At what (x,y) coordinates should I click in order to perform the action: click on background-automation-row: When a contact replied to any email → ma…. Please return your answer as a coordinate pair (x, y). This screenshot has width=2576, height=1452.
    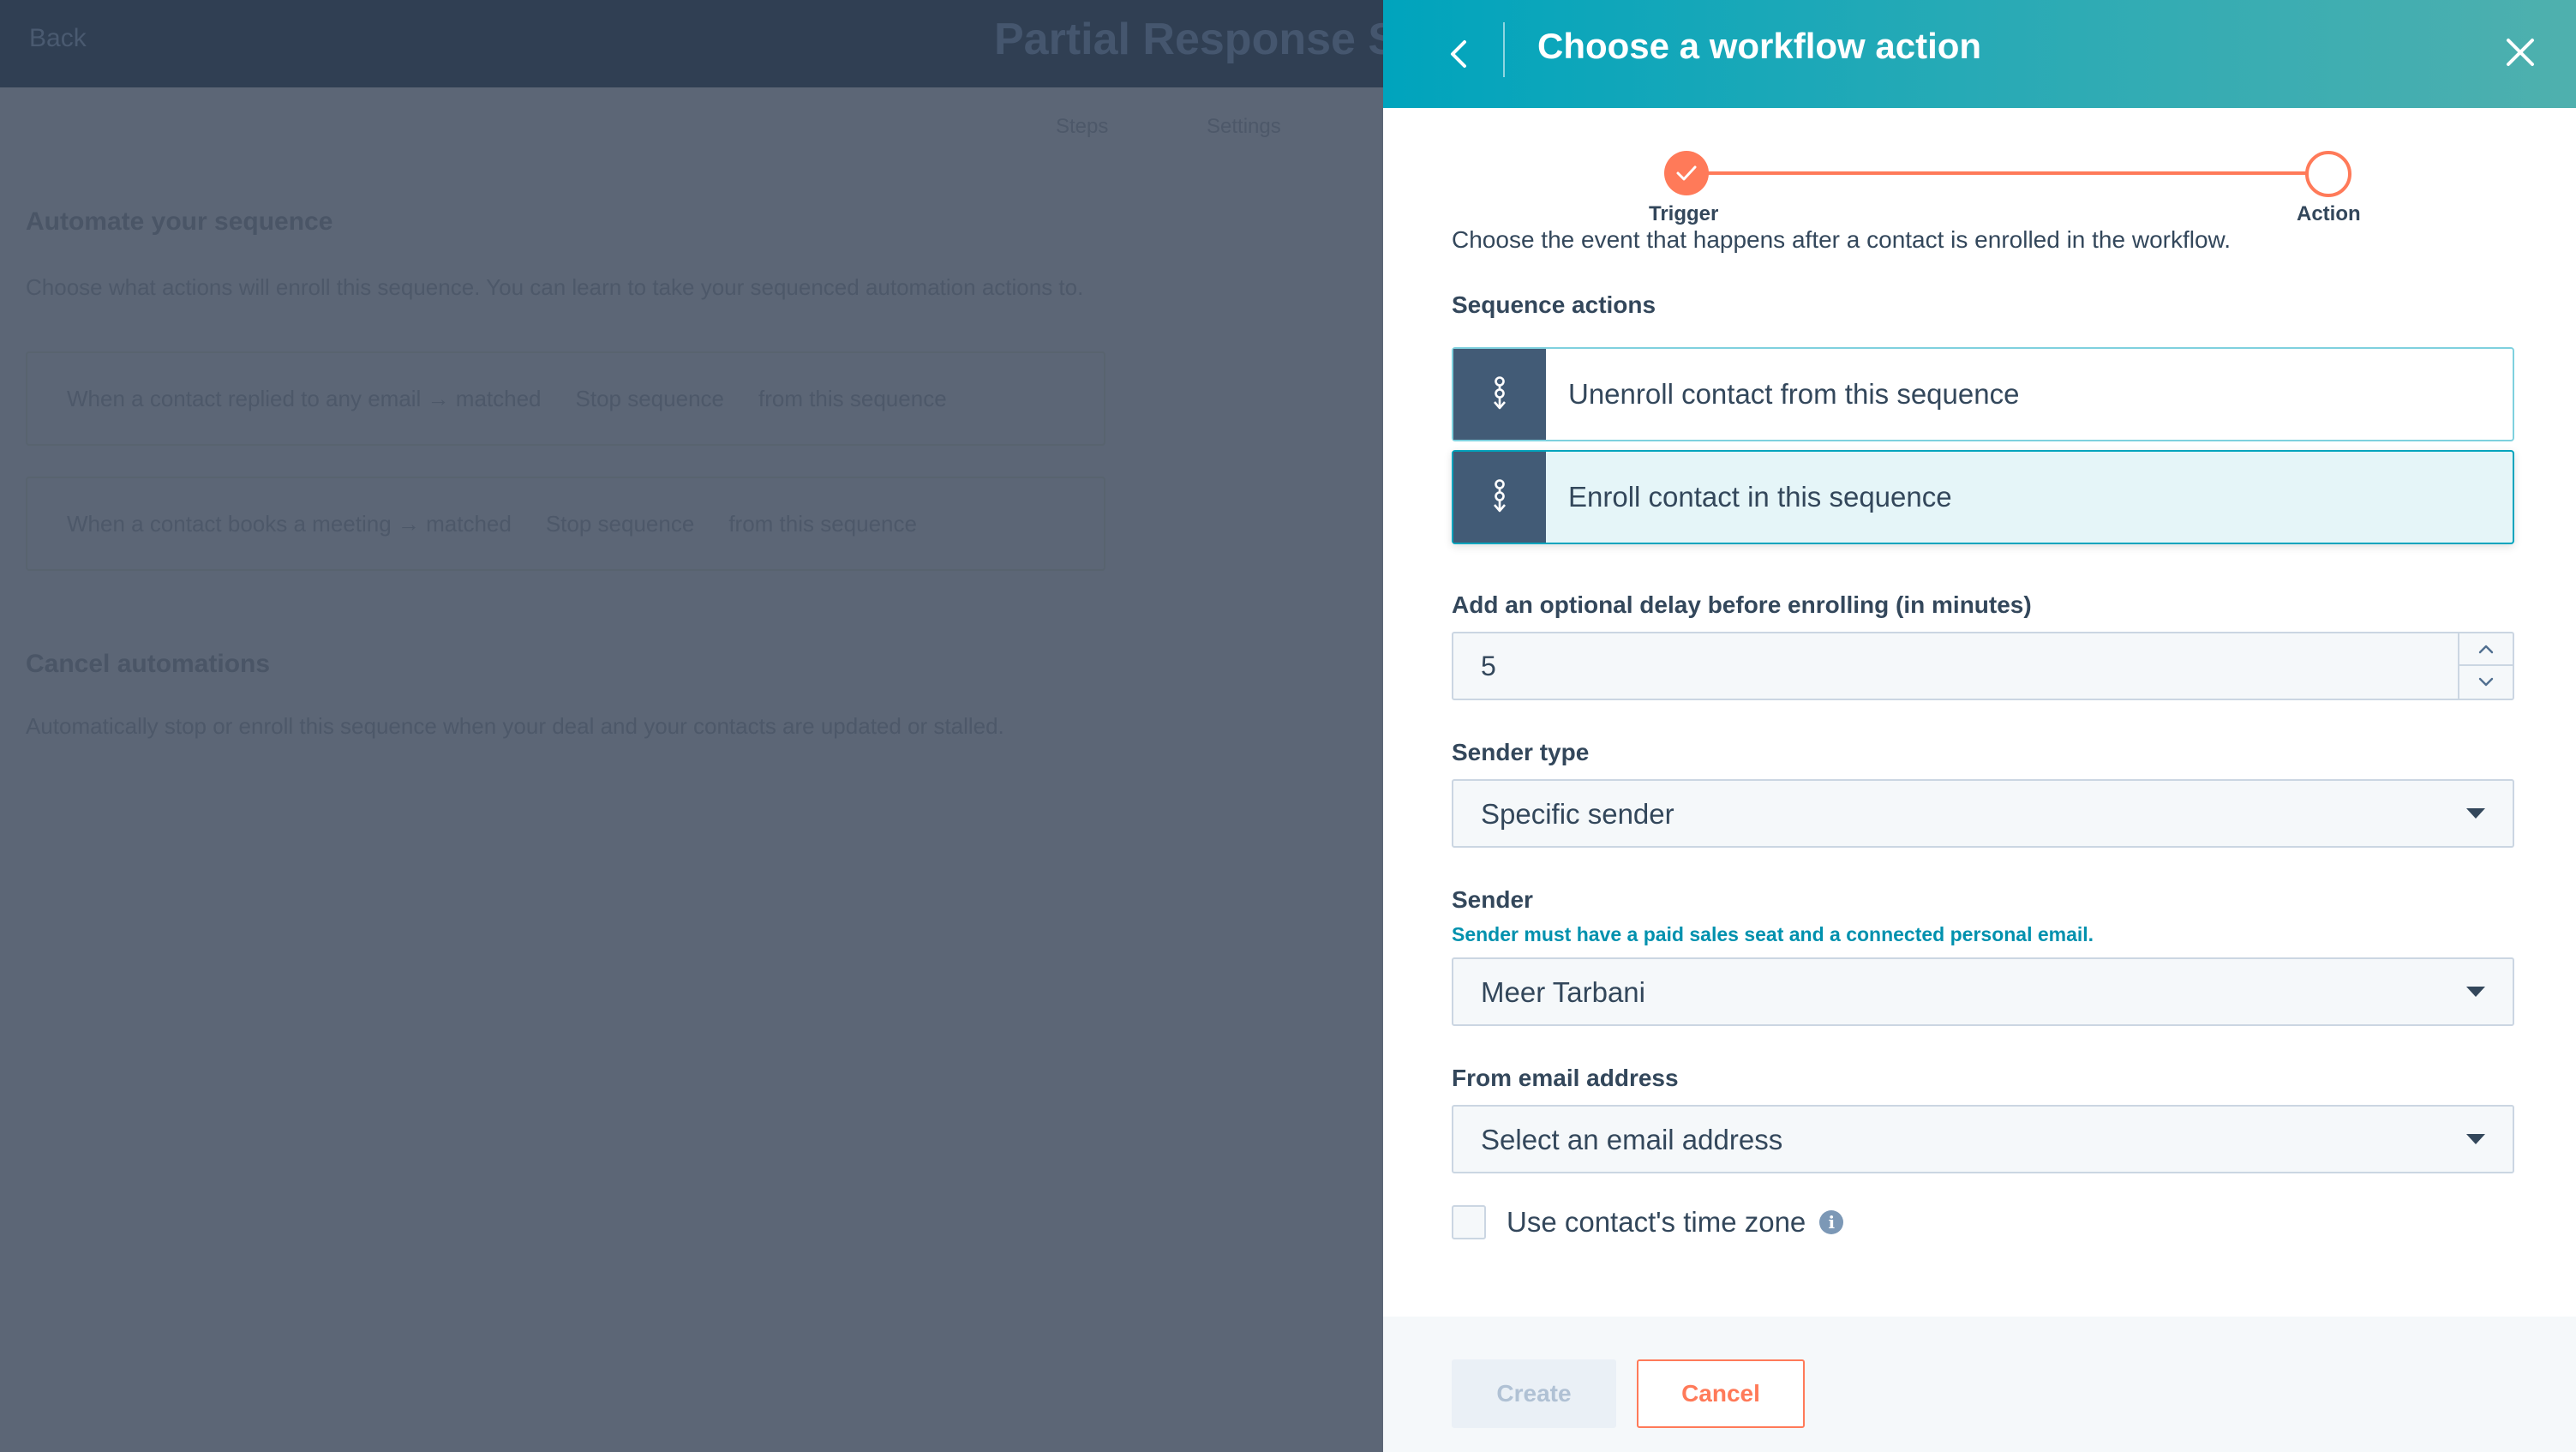
    Looking at the image, I should click on (565, 398).